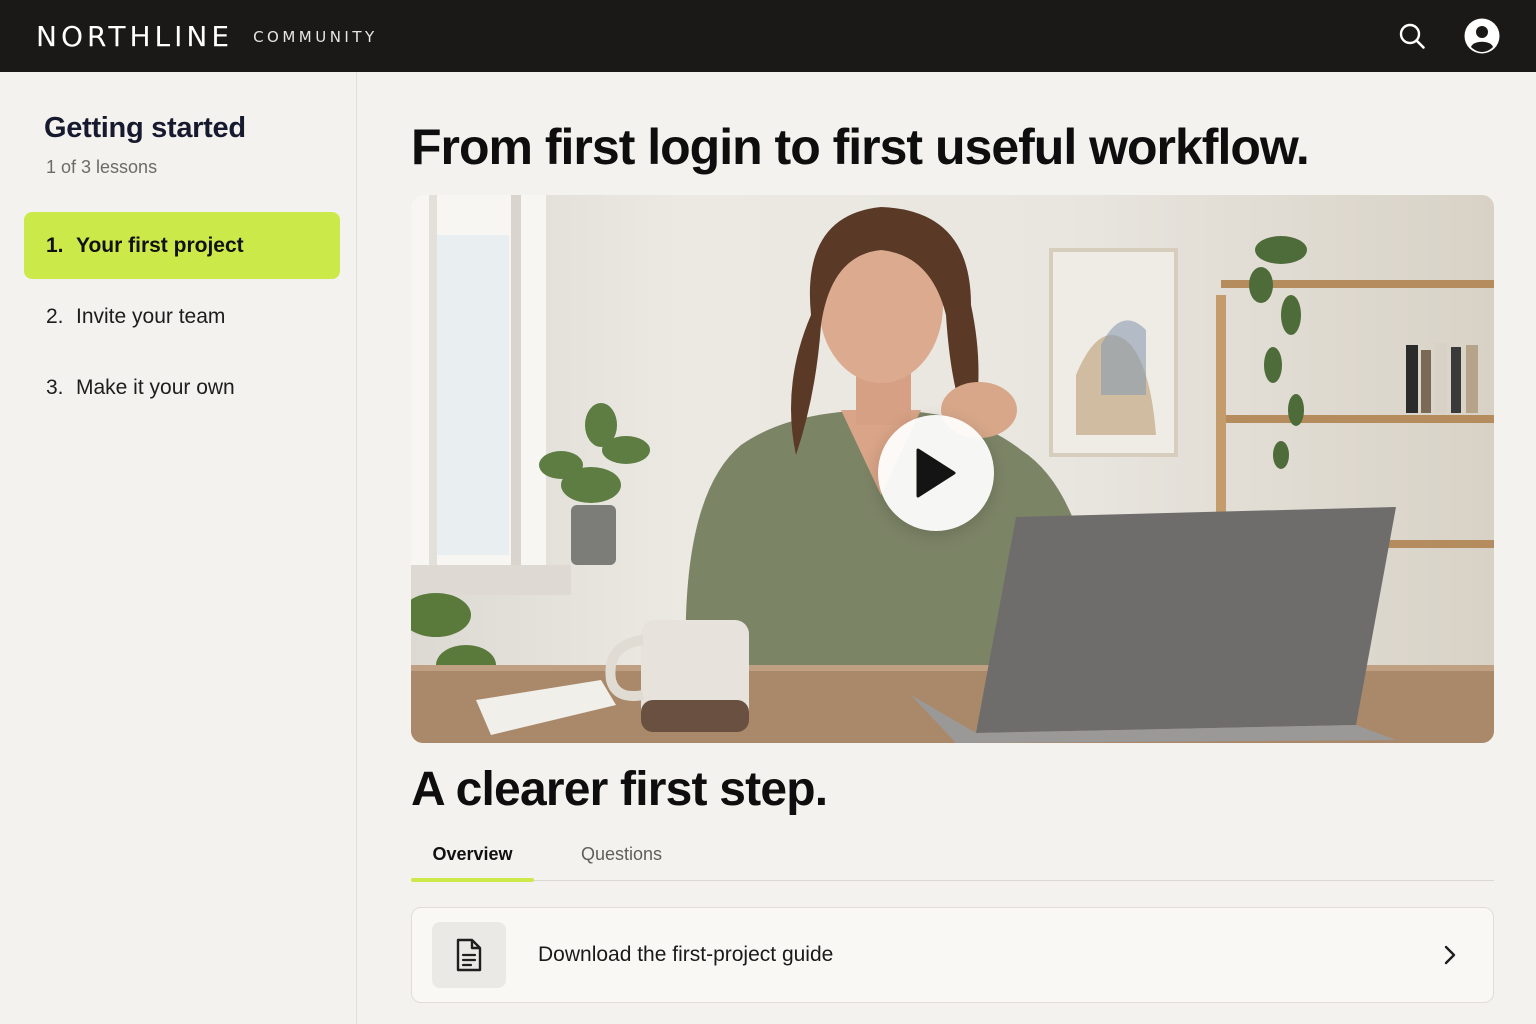 This screenshot has height=1024, width=1536. I want to click on lesson-item-make-it-your-own: 3. Make it your own, so click(182, 387).